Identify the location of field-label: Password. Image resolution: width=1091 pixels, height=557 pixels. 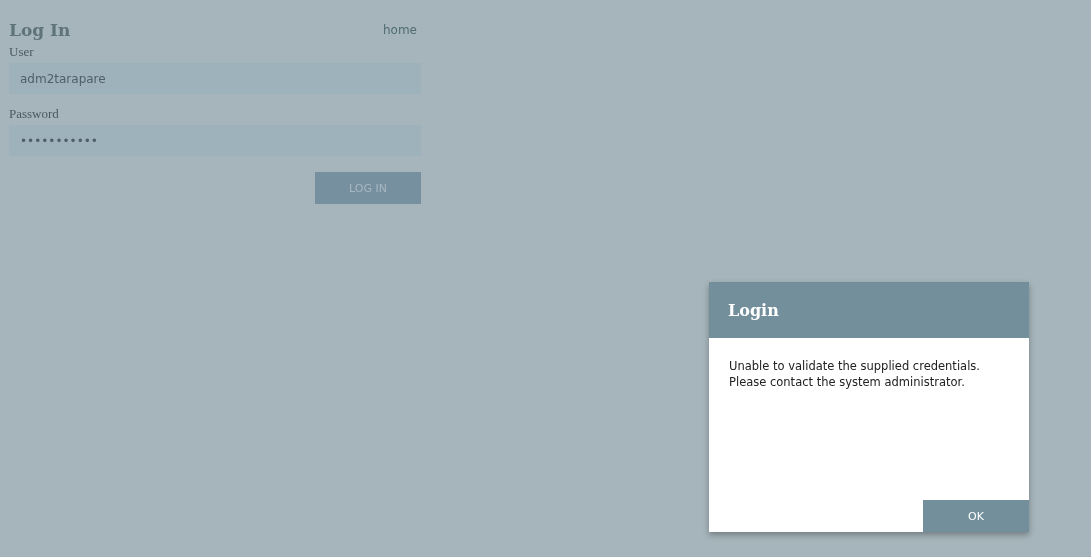
(34, 114).